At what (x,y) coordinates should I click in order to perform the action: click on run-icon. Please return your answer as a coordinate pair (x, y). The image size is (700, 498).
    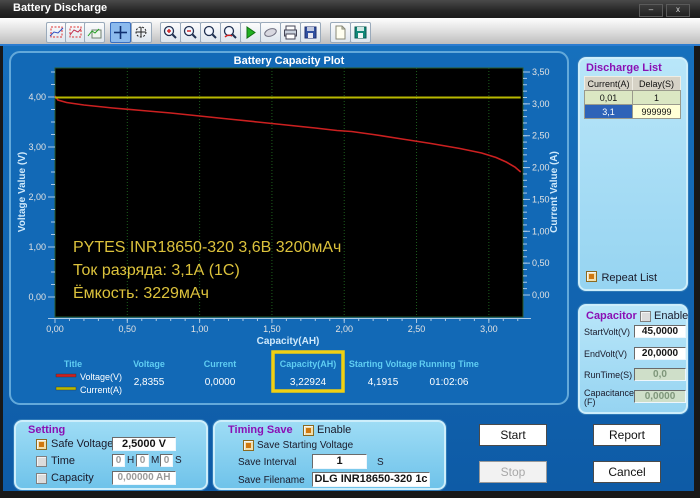
    Looking at the image, I should click on (251, 32).